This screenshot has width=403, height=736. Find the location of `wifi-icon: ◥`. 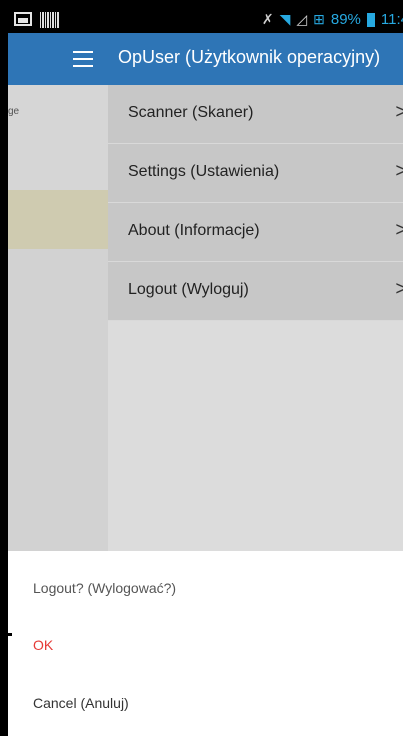

wifi-icon: ◥ is located at coordinates (285, 19).